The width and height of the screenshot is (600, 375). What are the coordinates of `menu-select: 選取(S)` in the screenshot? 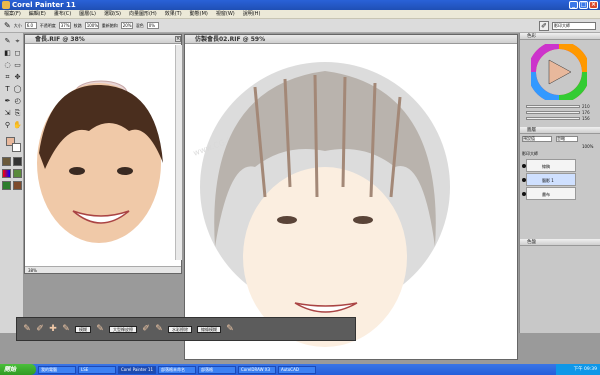 It's located at (112, 14).